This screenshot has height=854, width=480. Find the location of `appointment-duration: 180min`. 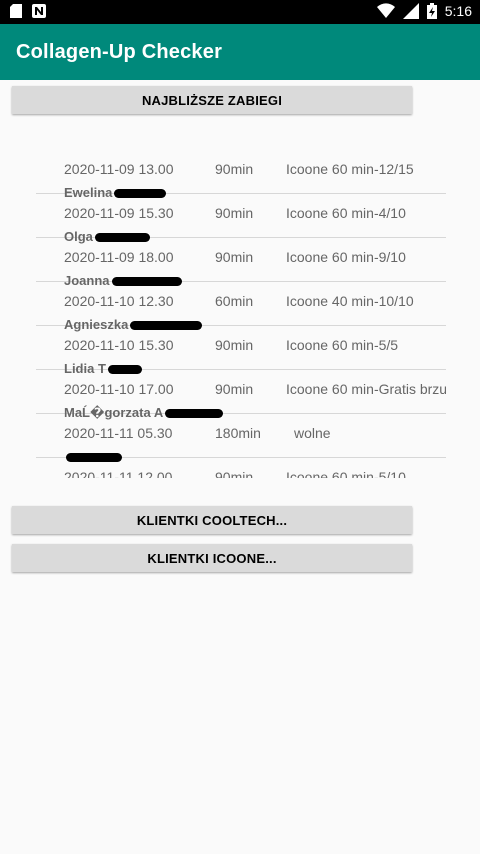

appointment-duration: 180min is located at coordinates (238, 433).